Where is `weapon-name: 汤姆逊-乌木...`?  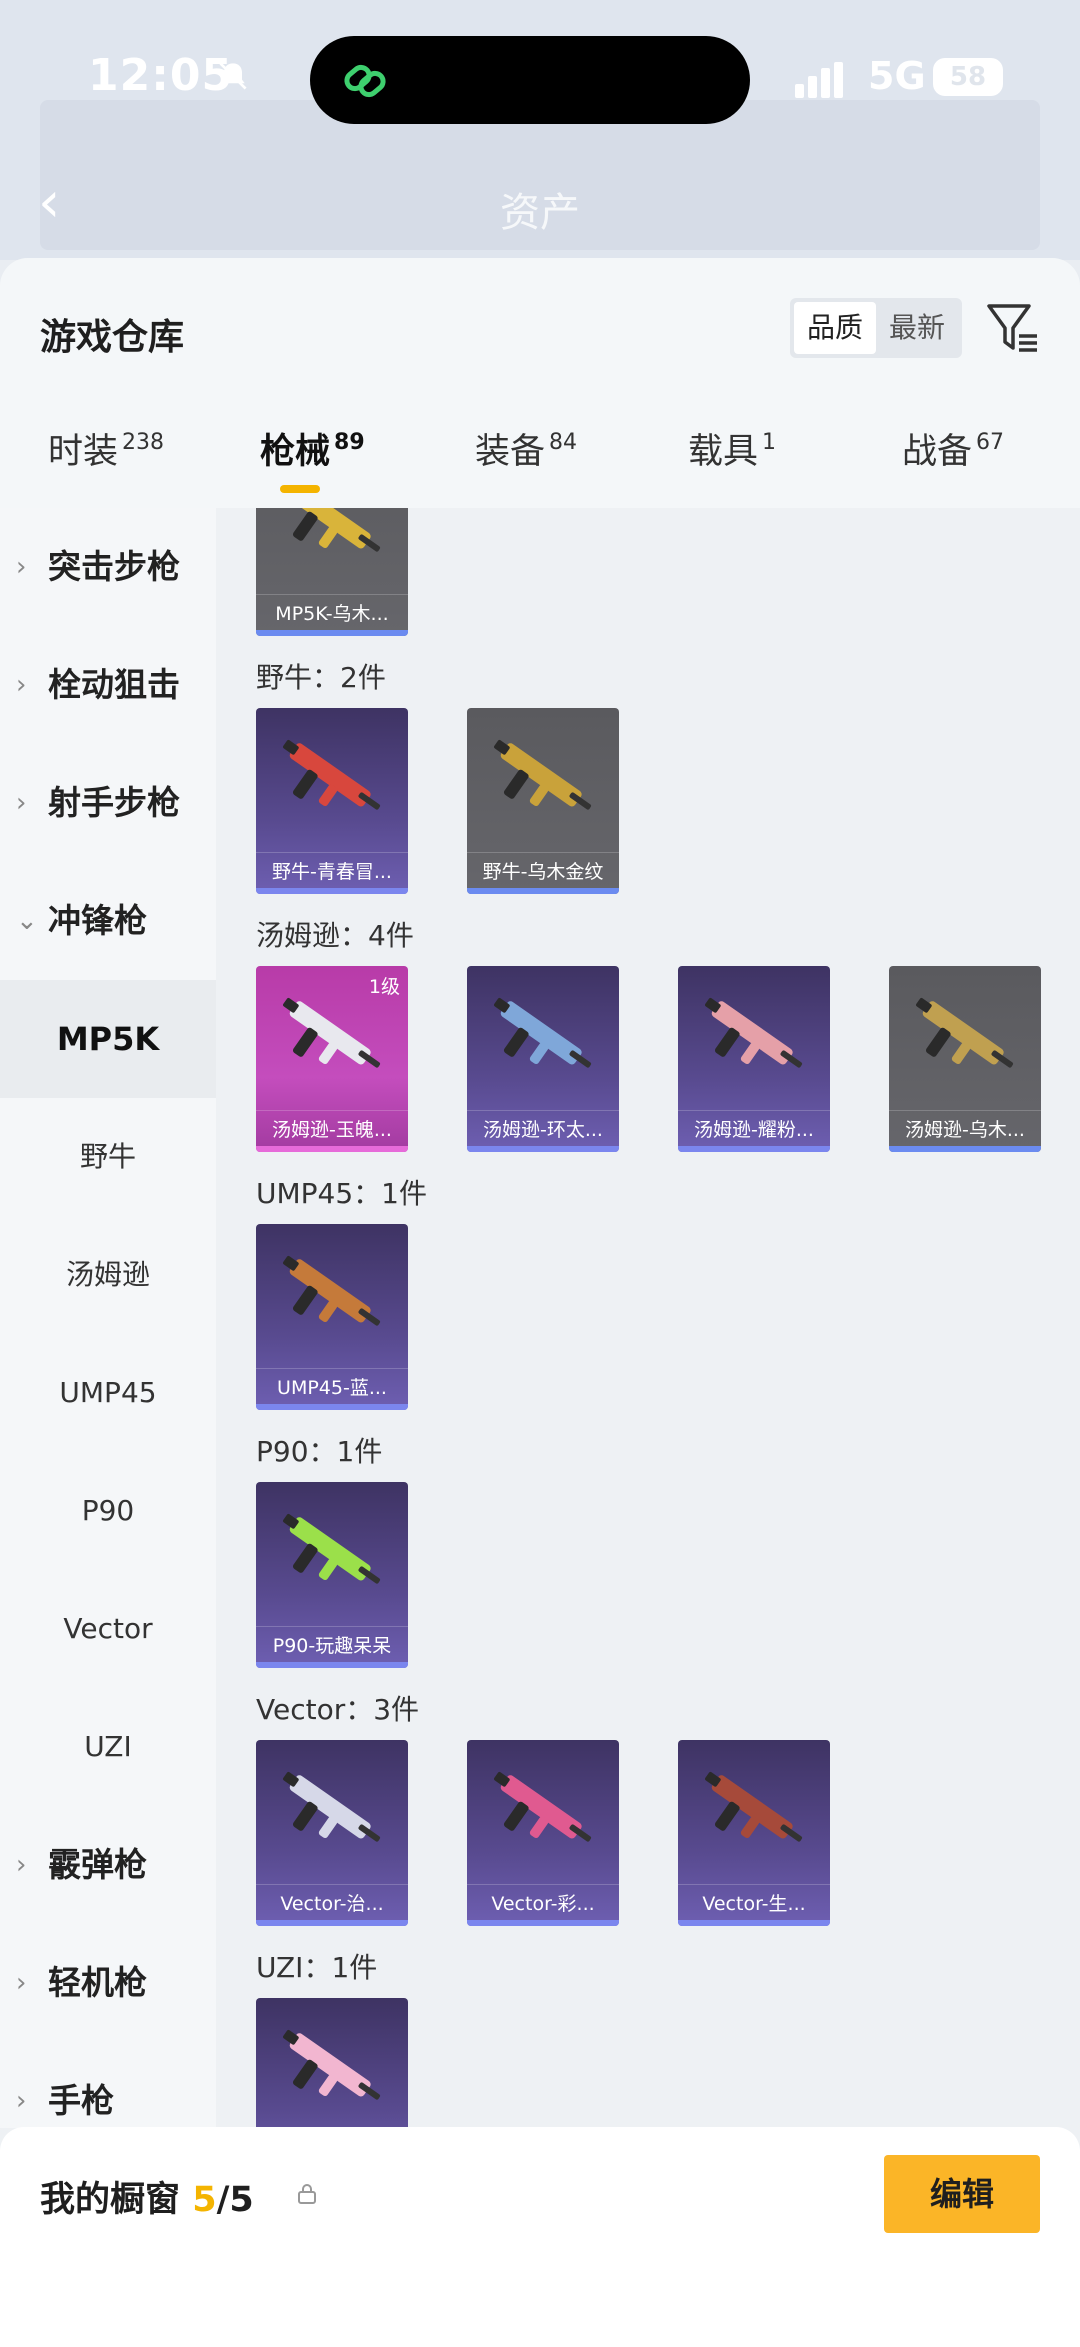
weapon-name: 汤姆逊-乌木... is located at coordinates (965, 1126).